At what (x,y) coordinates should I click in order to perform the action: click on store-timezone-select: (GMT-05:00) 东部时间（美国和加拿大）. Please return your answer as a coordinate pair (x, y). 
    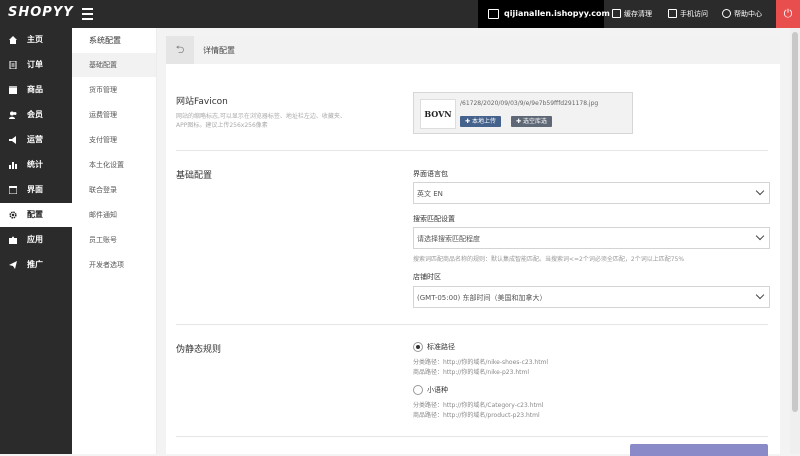
    Looking at the image, I should click on (591, 297).